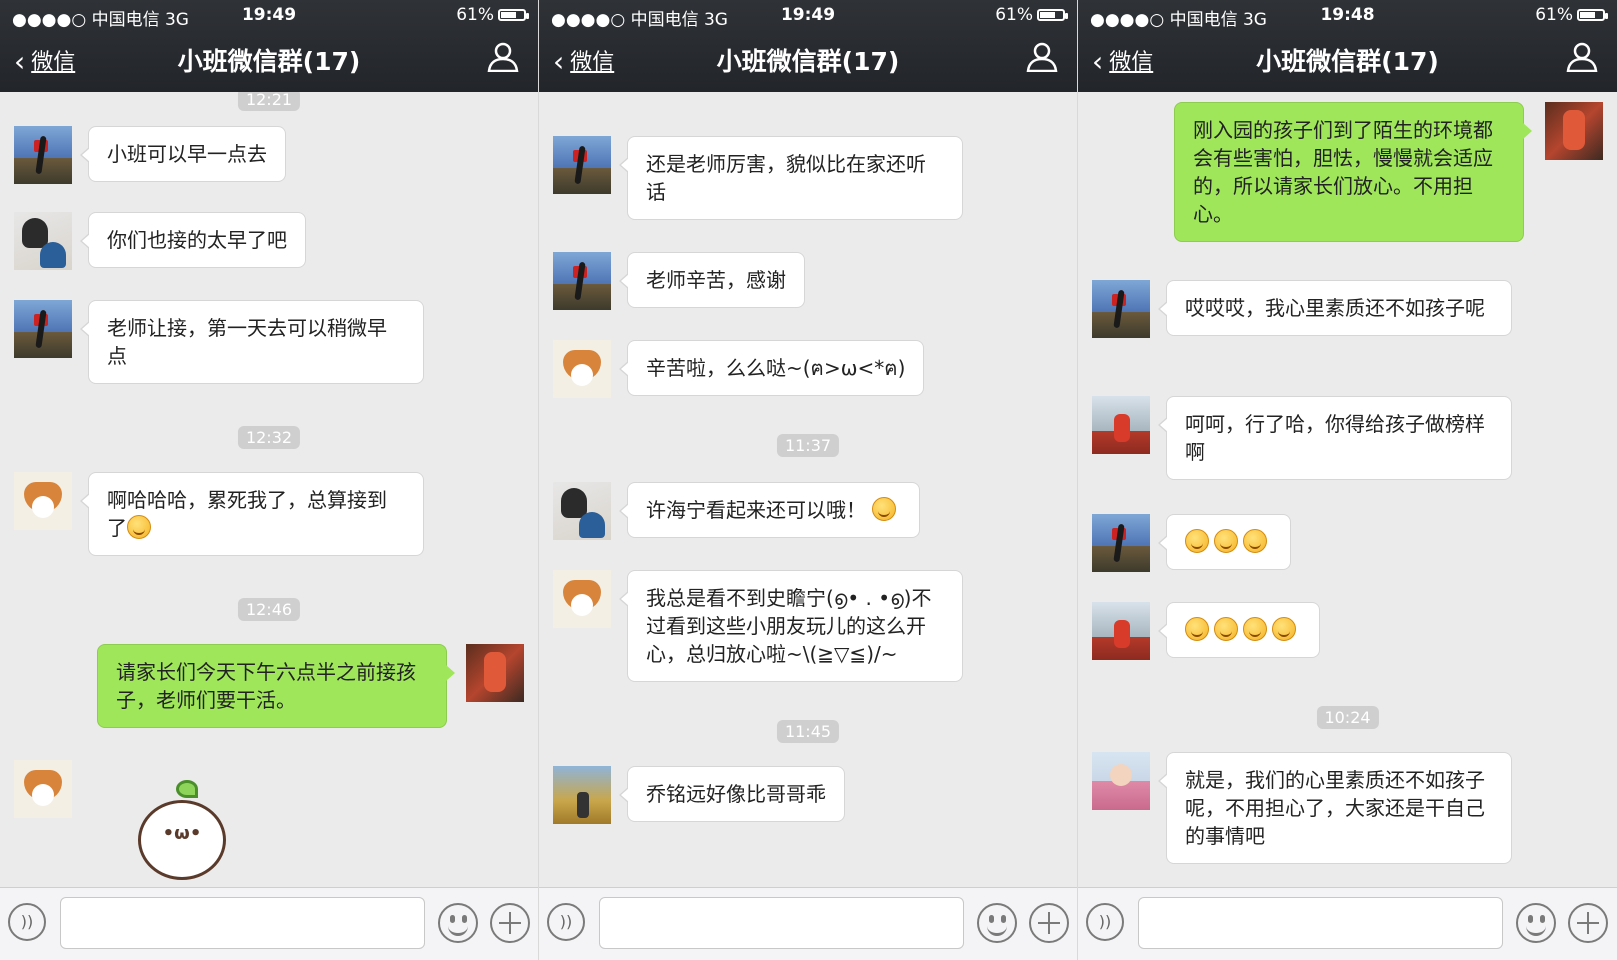 This screenshot has width=1617, height=960. What do you see at coordinates (808, 731) in the screenshot?
I see `timestamp: 11:45` at bounding box center [808, 731].